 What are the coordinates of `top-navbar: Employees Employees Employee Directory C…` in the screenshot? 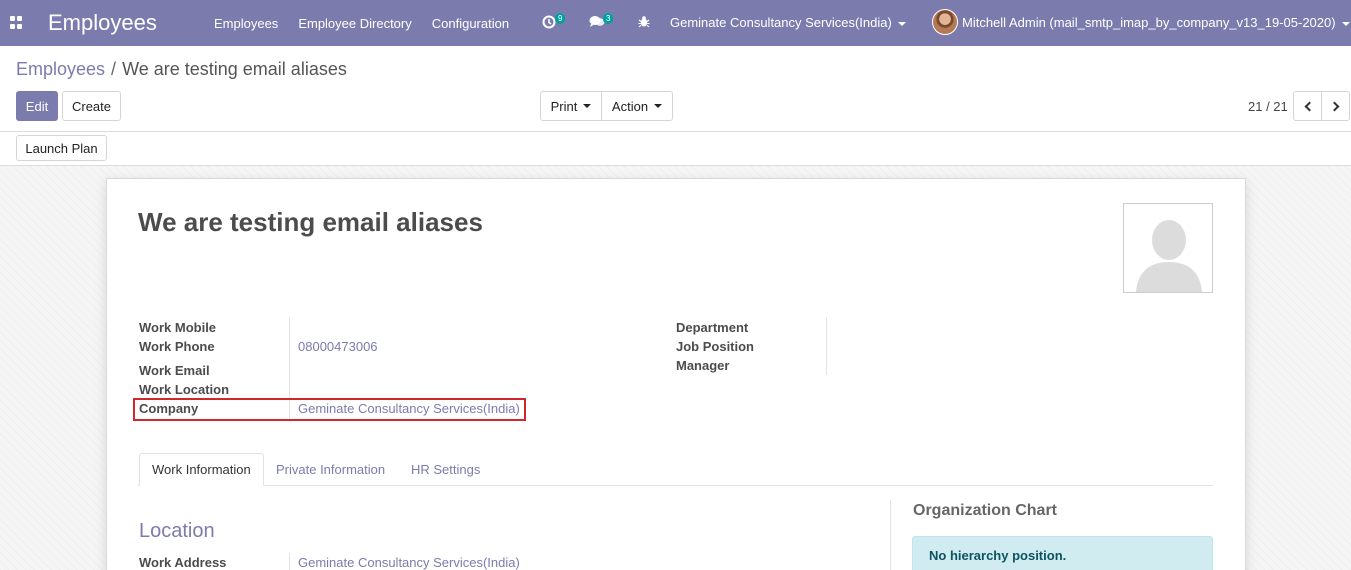 It's located at (675, 23).